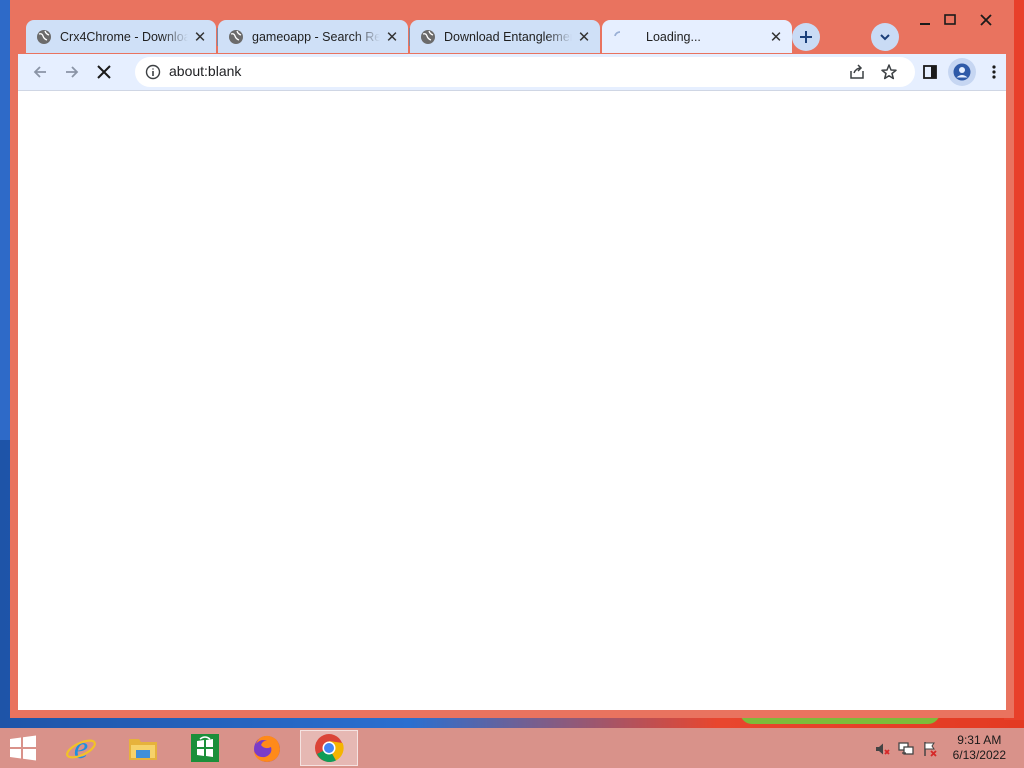 The image size is (1024, 768). I want to click on store-icon, so click(205, 748).